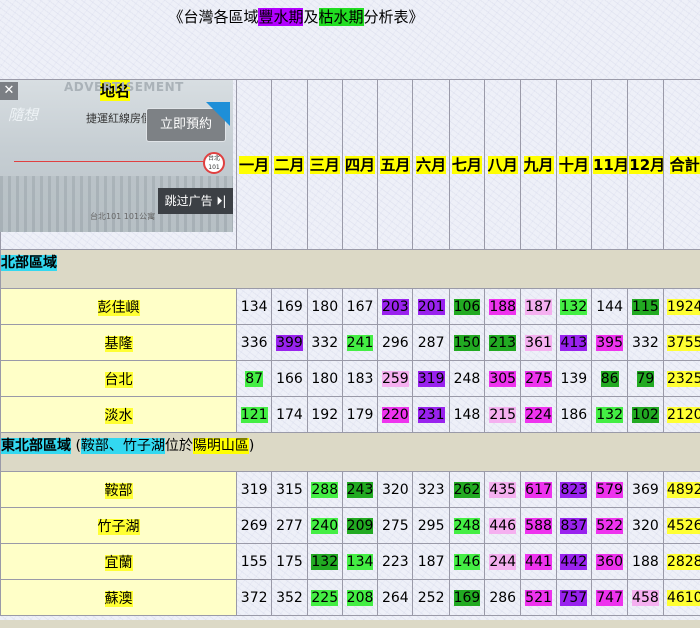  I want to click on rainfall-value-cell: 186, so click(573, 414).